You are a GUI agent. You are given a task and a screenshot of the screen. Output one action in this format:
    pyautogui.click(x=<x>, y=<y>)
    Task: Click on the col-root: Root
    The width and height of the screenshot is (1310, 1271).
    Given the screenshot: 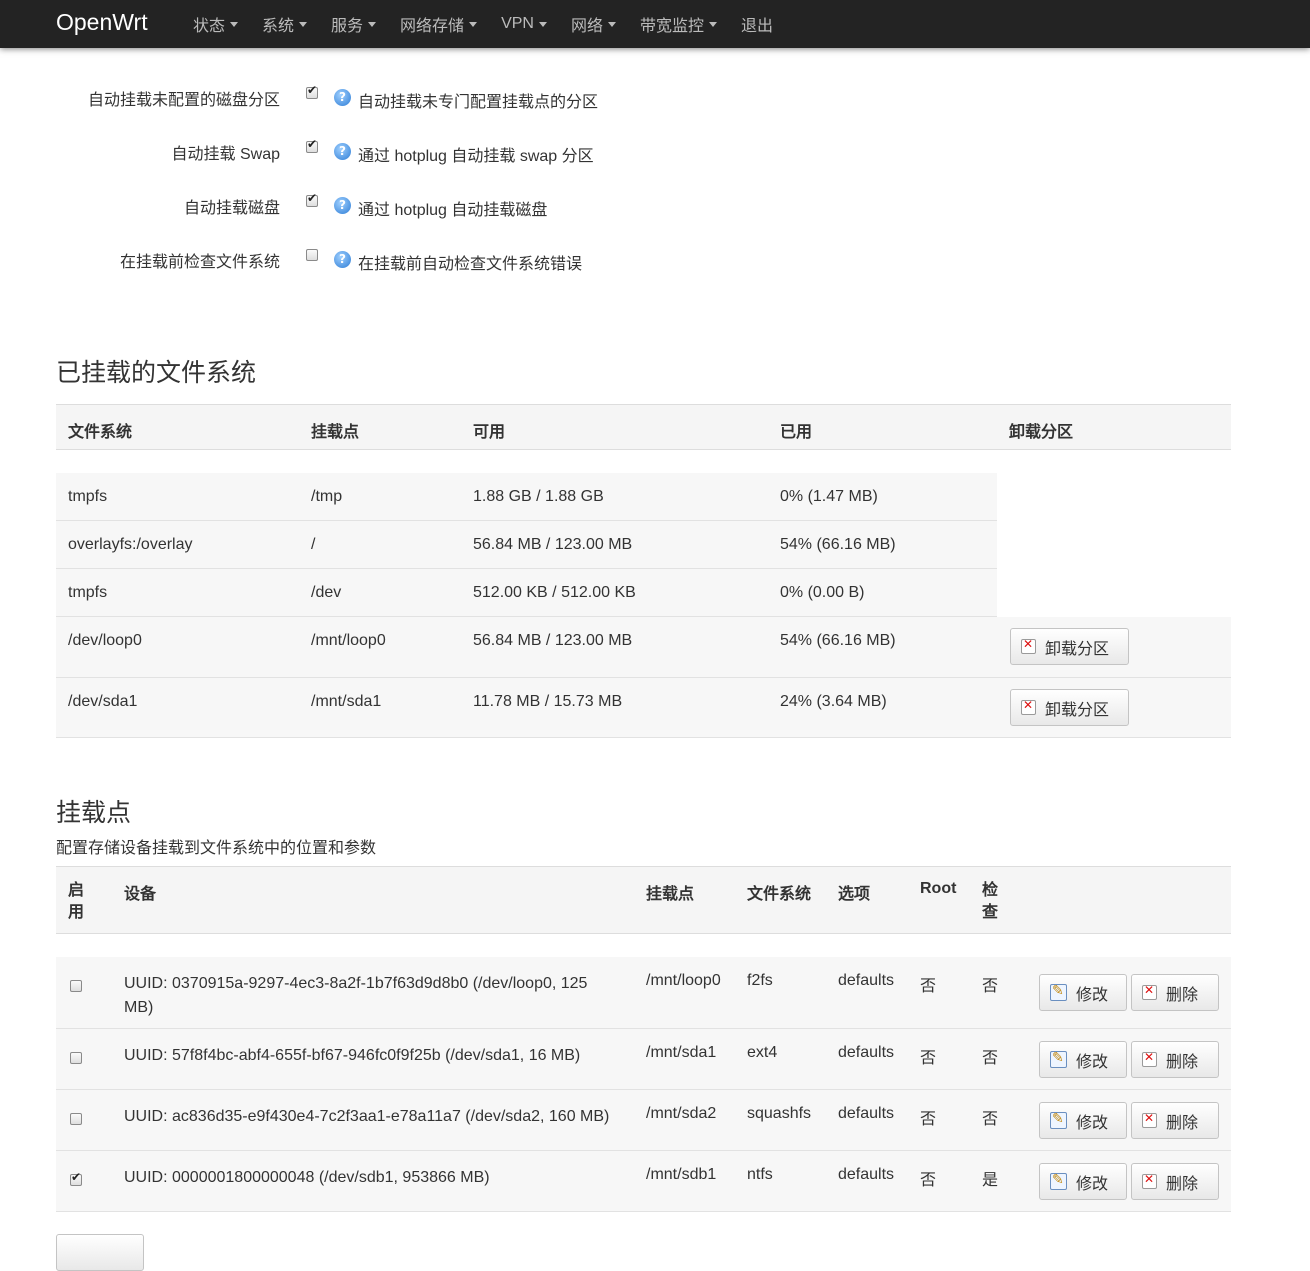 What is the action you would take?
    pyautogui.click(x=938, y=888)
    